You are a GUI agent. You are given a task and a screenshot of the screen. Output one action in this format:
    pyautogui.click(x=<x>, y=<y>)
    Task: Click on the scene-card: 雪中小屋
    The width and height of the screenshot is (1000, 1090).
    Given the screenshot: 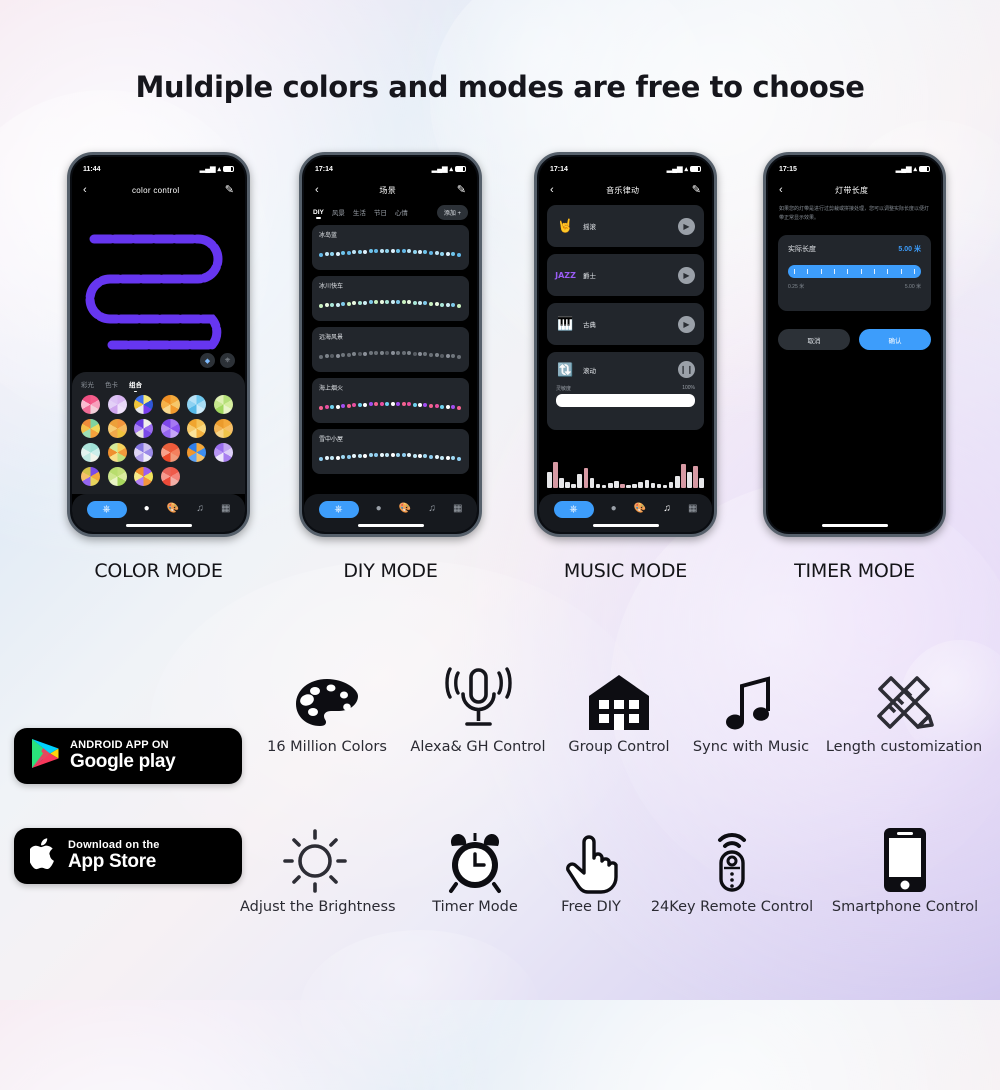 What is the action you would take?
    pyautogui.click(x=390, y=451)
    